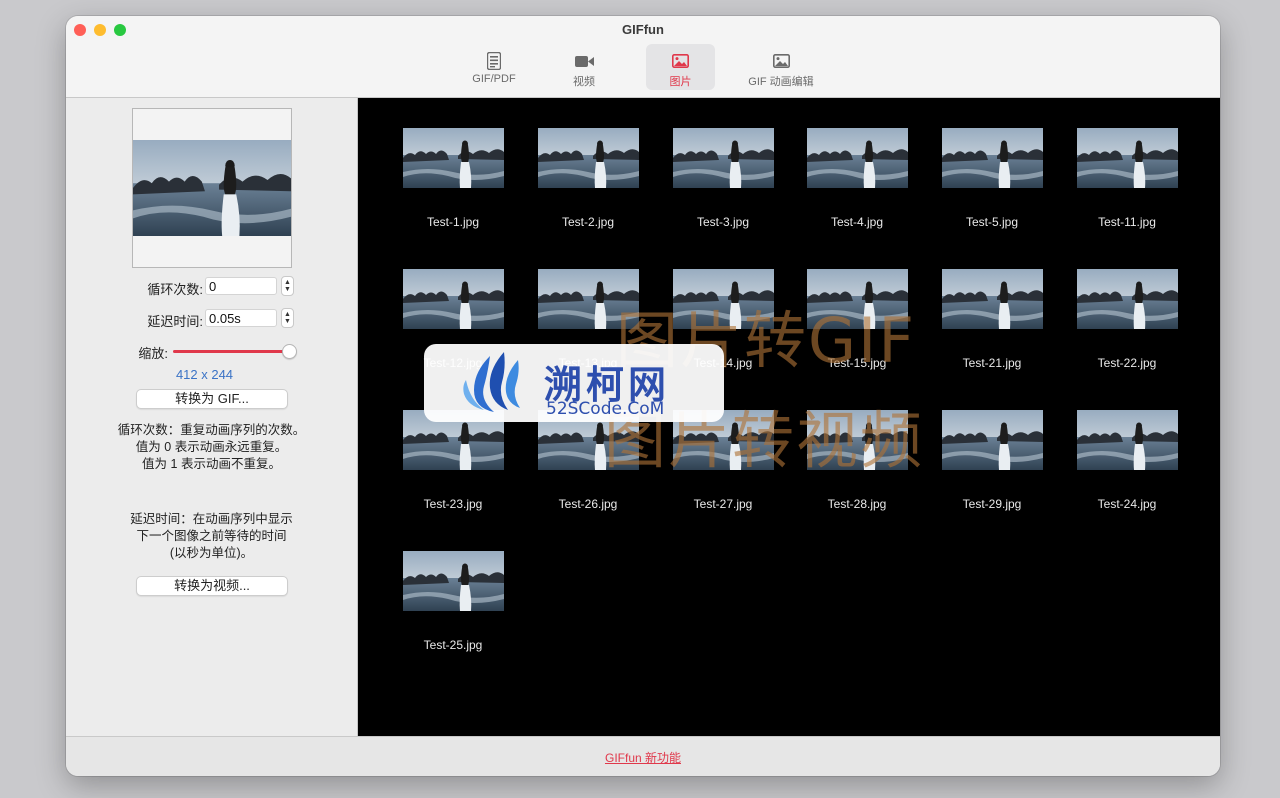 The width and height of the screenshot is (1280, 798). I want to click on tab-gif-pdf: GIF/PDF, so click(494, 67).